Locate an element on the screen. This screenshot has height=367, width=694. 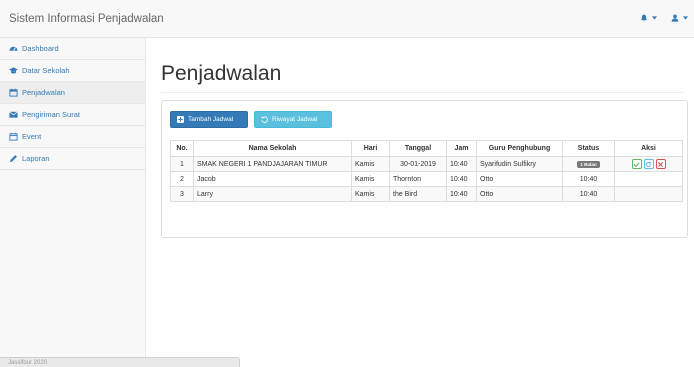
sidebar-item-laporan: Laporan is located at coordinates (72, 159).